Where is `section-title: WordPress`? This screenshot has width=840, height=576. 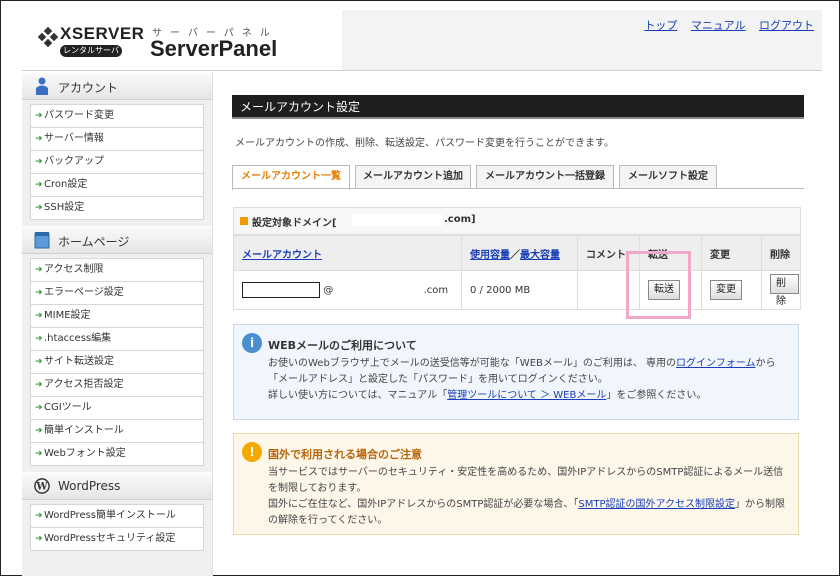
section-title: WordPress is located at coordinates (89, 486).